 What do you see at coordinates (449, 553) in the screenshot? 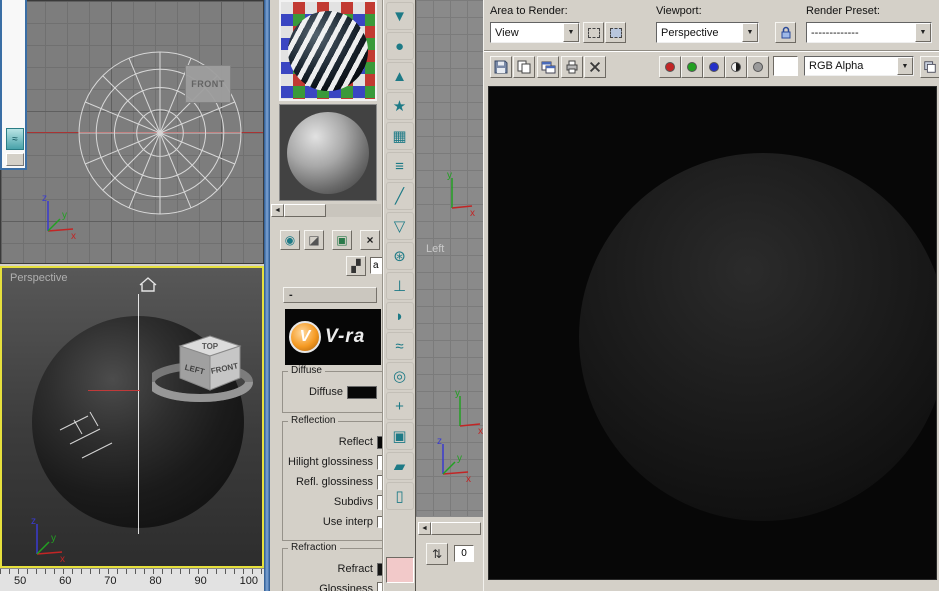
I see `panel-edge: ◄ ⇅ 0` at bounding box center [449, 553].